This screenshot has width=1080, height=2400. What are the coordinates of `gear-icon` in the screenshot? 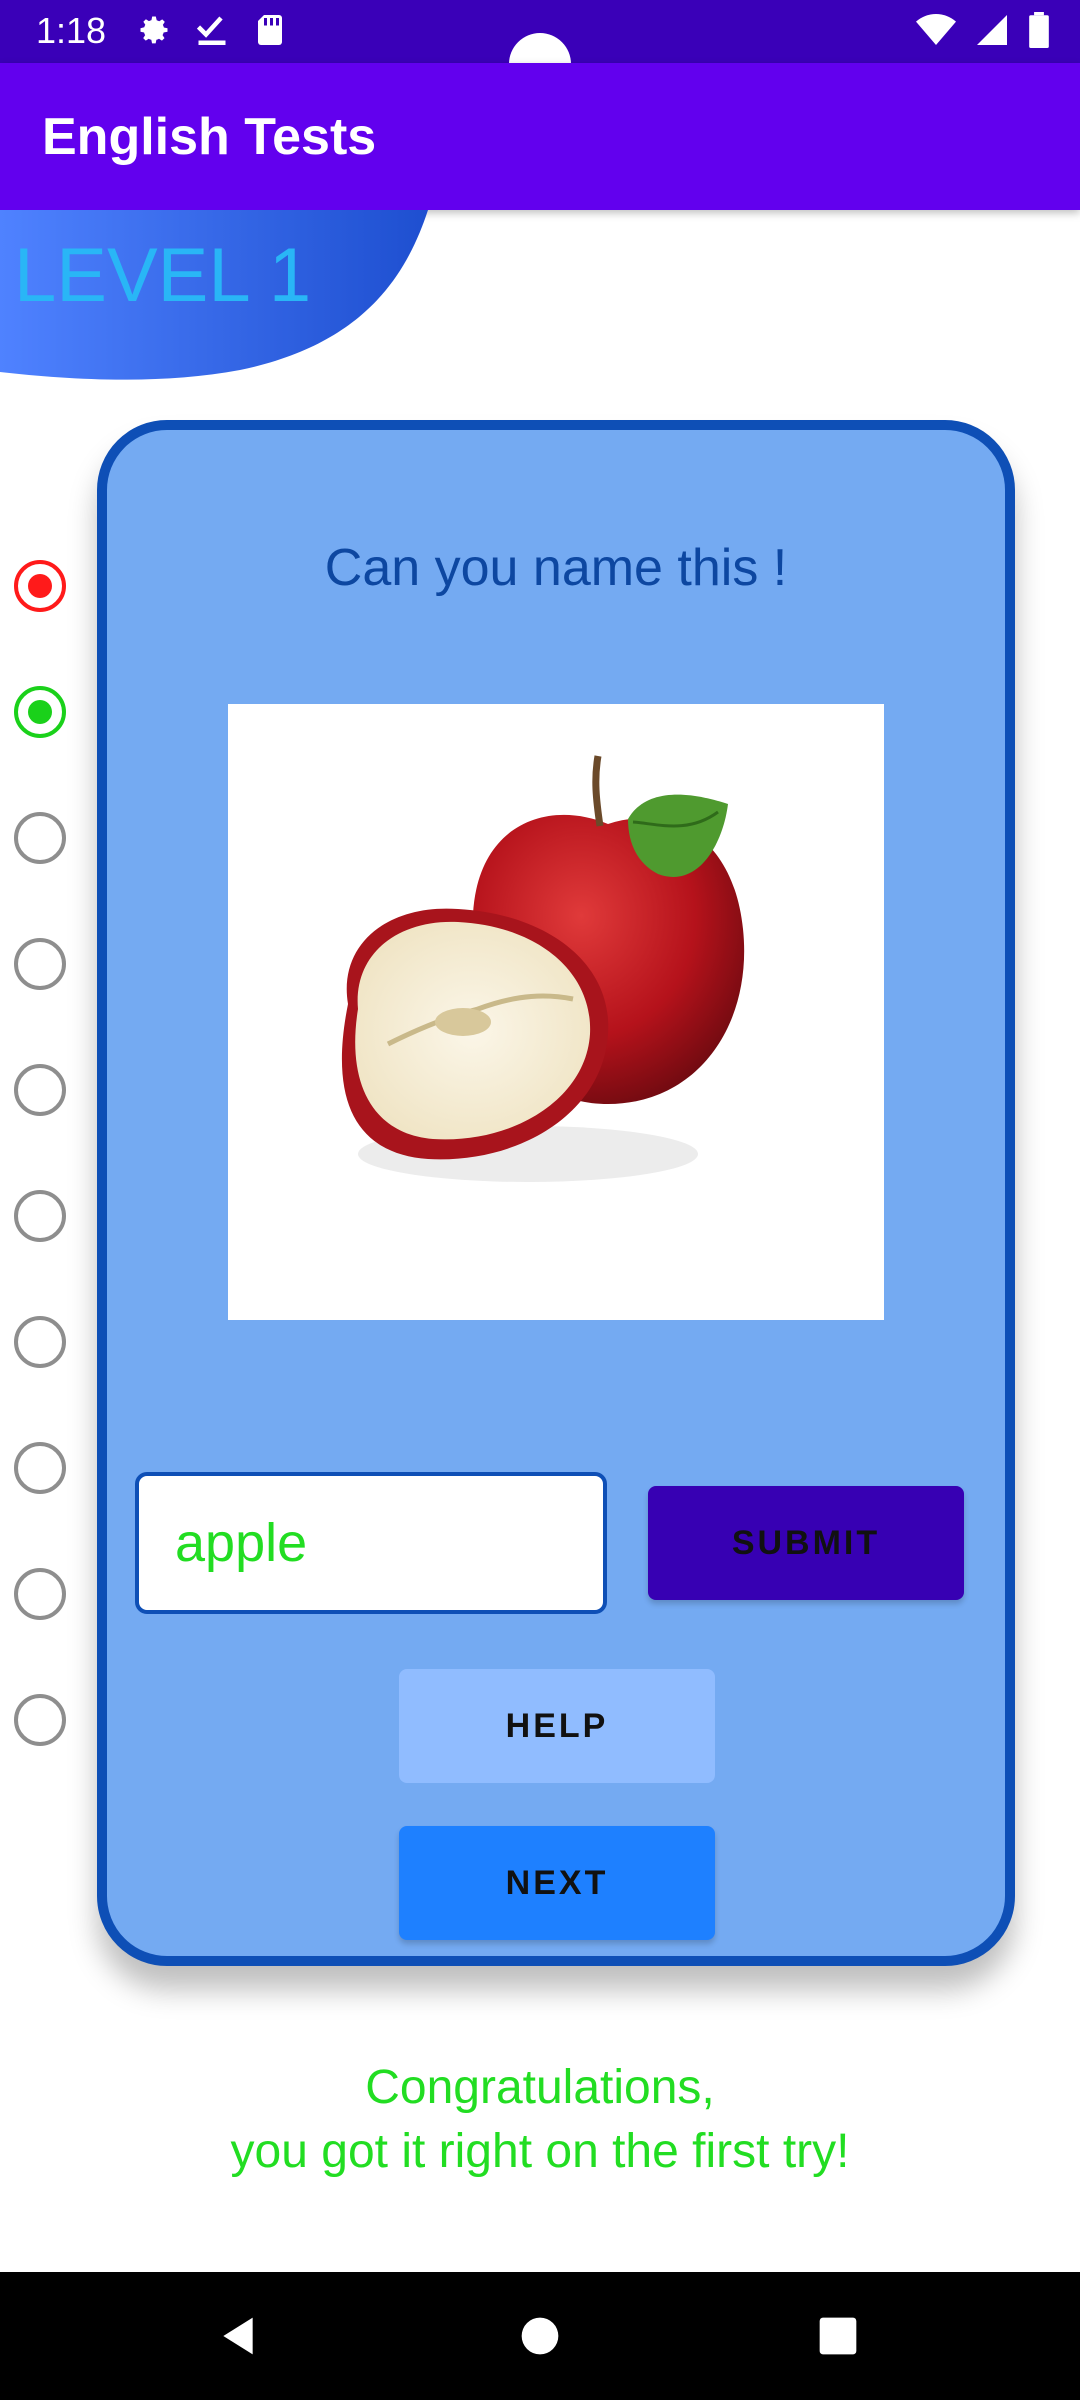 It's located at (154, 30).